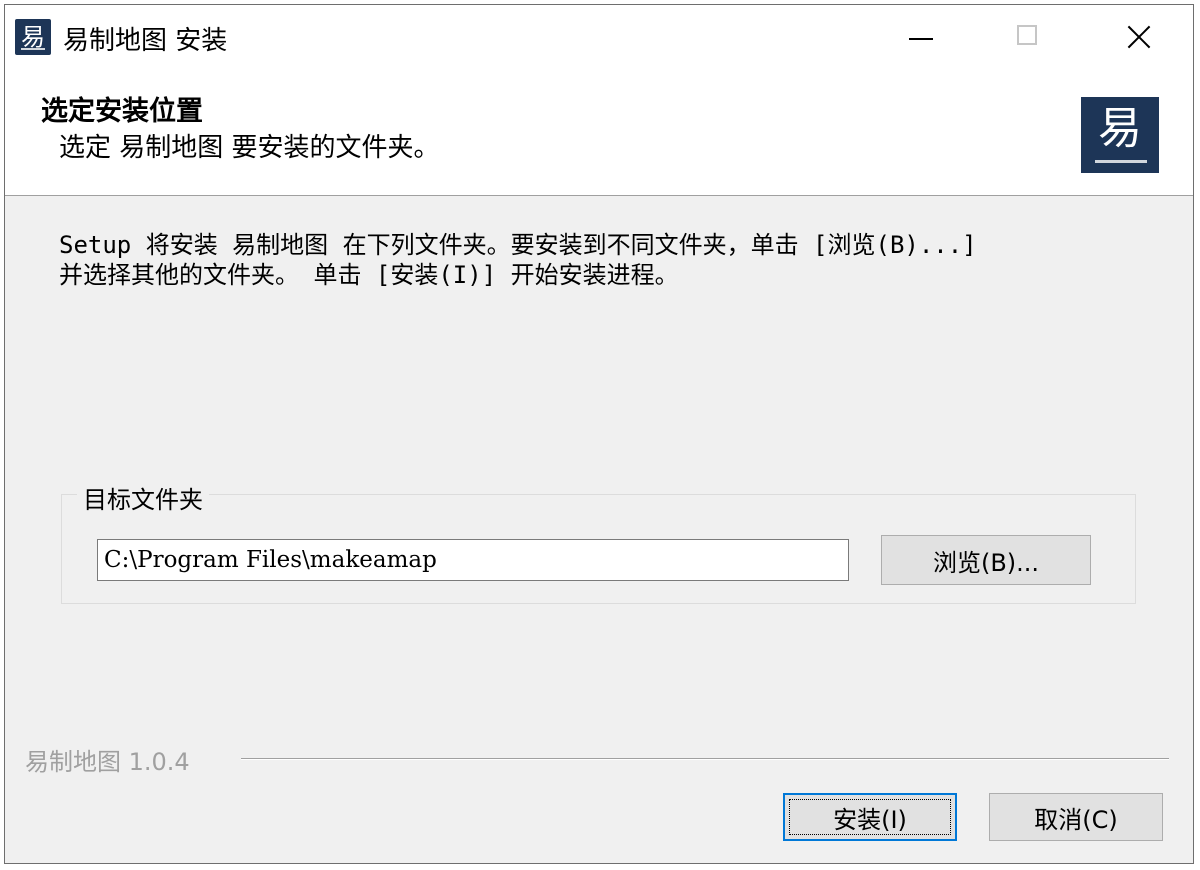 The width and height of the screenshot is (1200, 870). What do you see at coordinates (143, 497) in the screenshot?
I see `destination-folder-label: 目标文件夹` at bounding box center [143, 497].